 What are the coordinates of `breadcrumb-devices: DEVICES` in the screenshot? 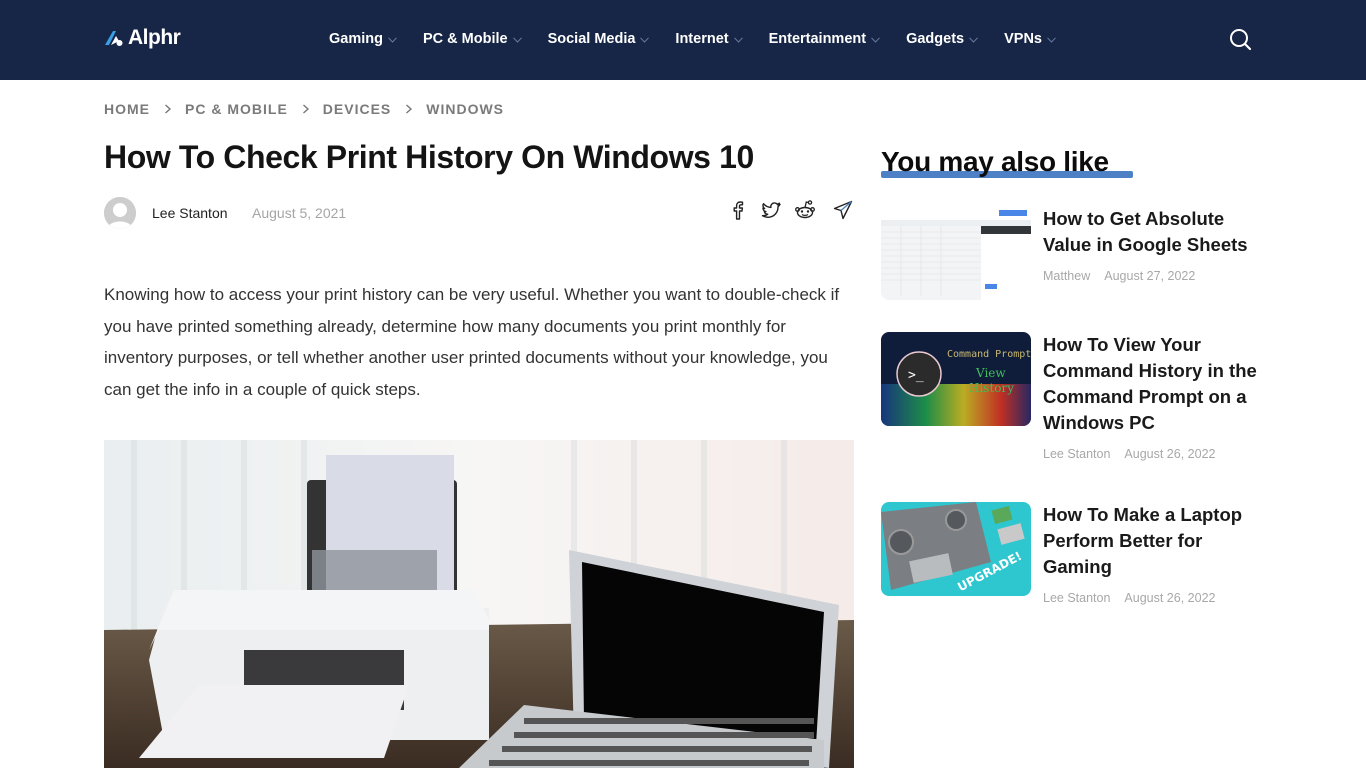 It's located at (357, 109).